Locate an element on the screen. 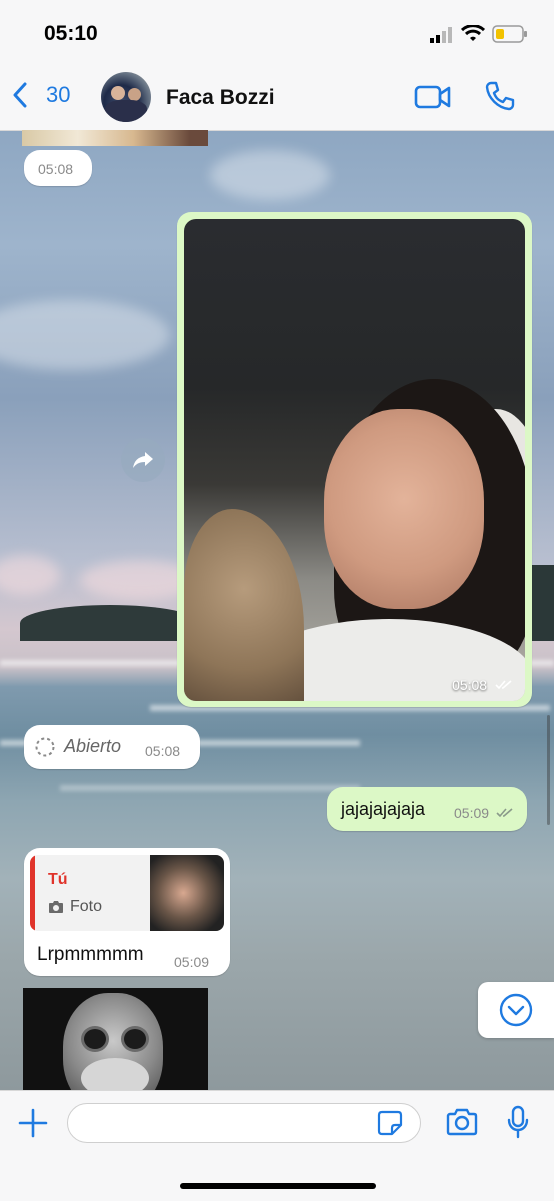 The width and height of the screenshot is (554, 1201). quote-bar is located at coordinates (32, 893).